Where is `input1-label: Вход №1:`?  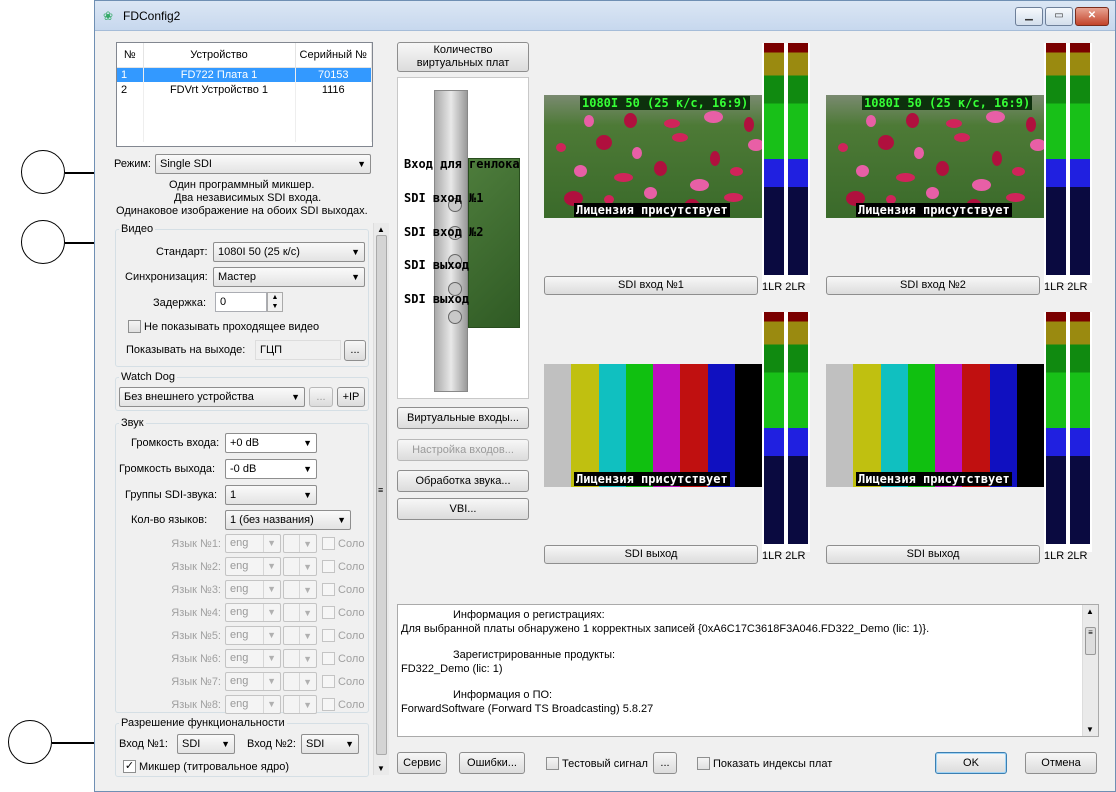 input1-label: Вход №1: is located at coordinates (143, 744).